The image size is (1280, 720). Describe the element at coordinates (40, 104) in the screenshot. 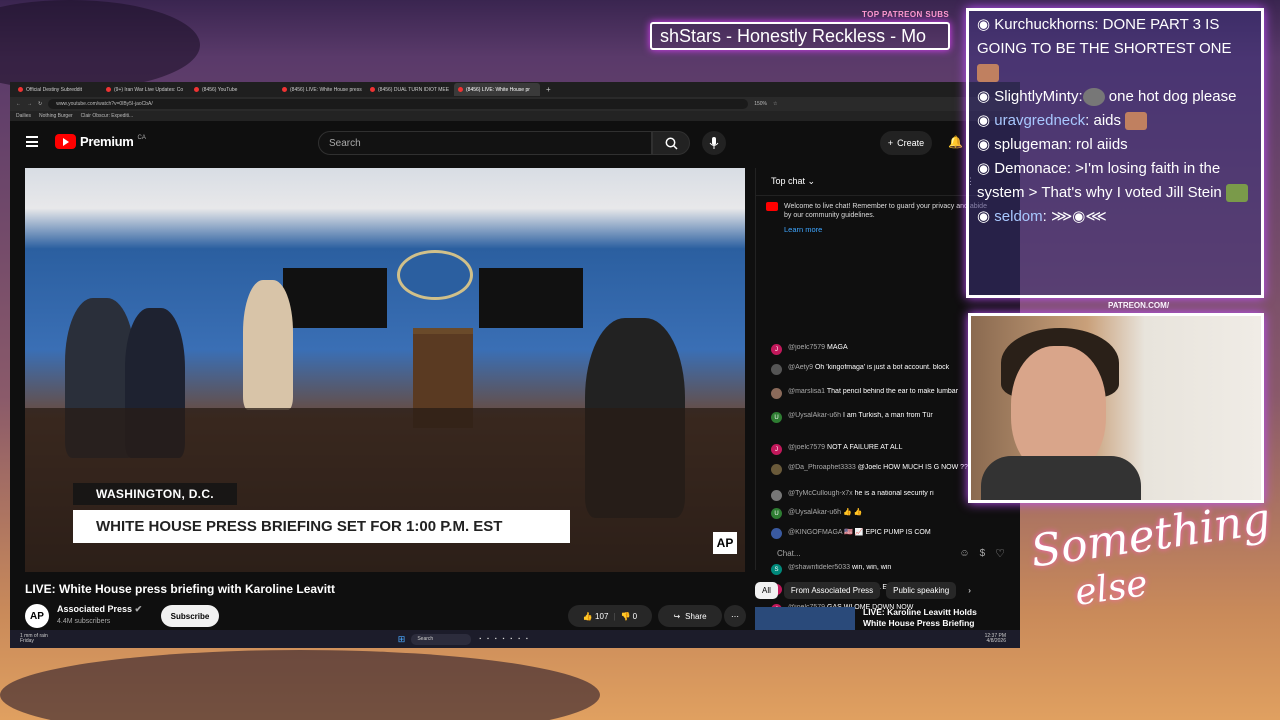

I see `reload-icon: ↻` at that location.